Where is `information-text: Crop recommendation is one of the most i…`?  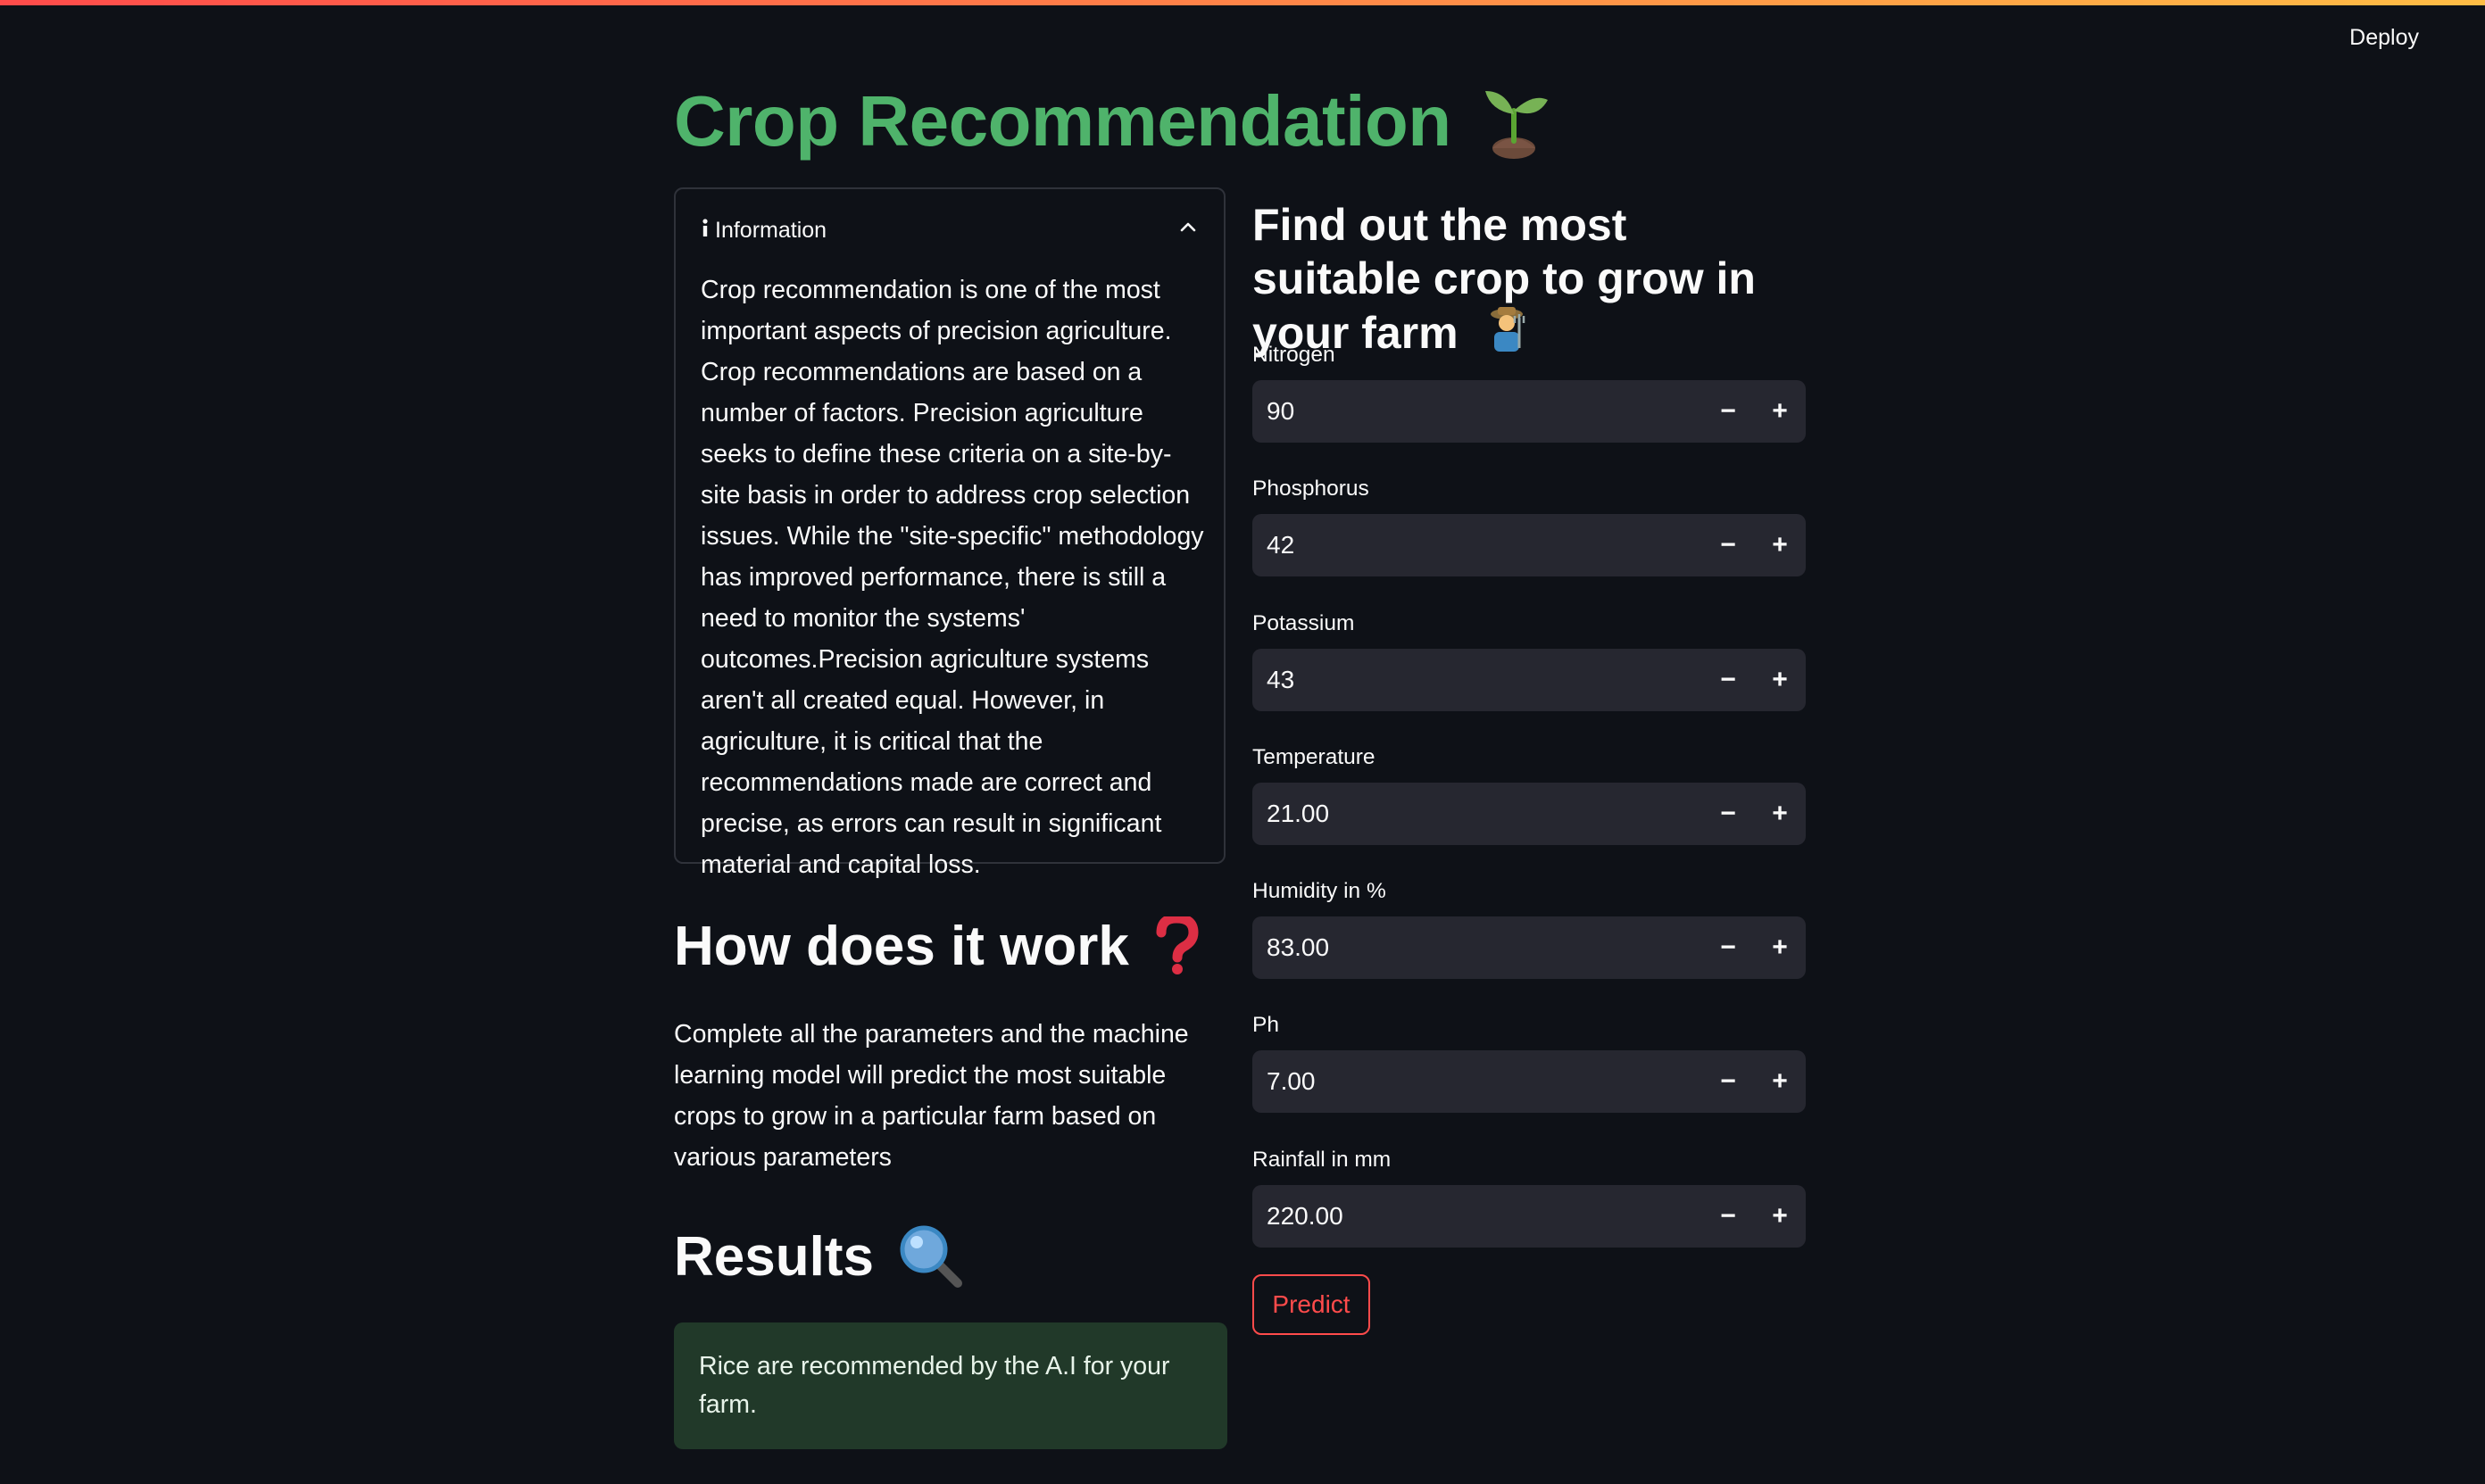
information-text: Crop recommendation is one of the most i… is located at coordinates (952, 577).